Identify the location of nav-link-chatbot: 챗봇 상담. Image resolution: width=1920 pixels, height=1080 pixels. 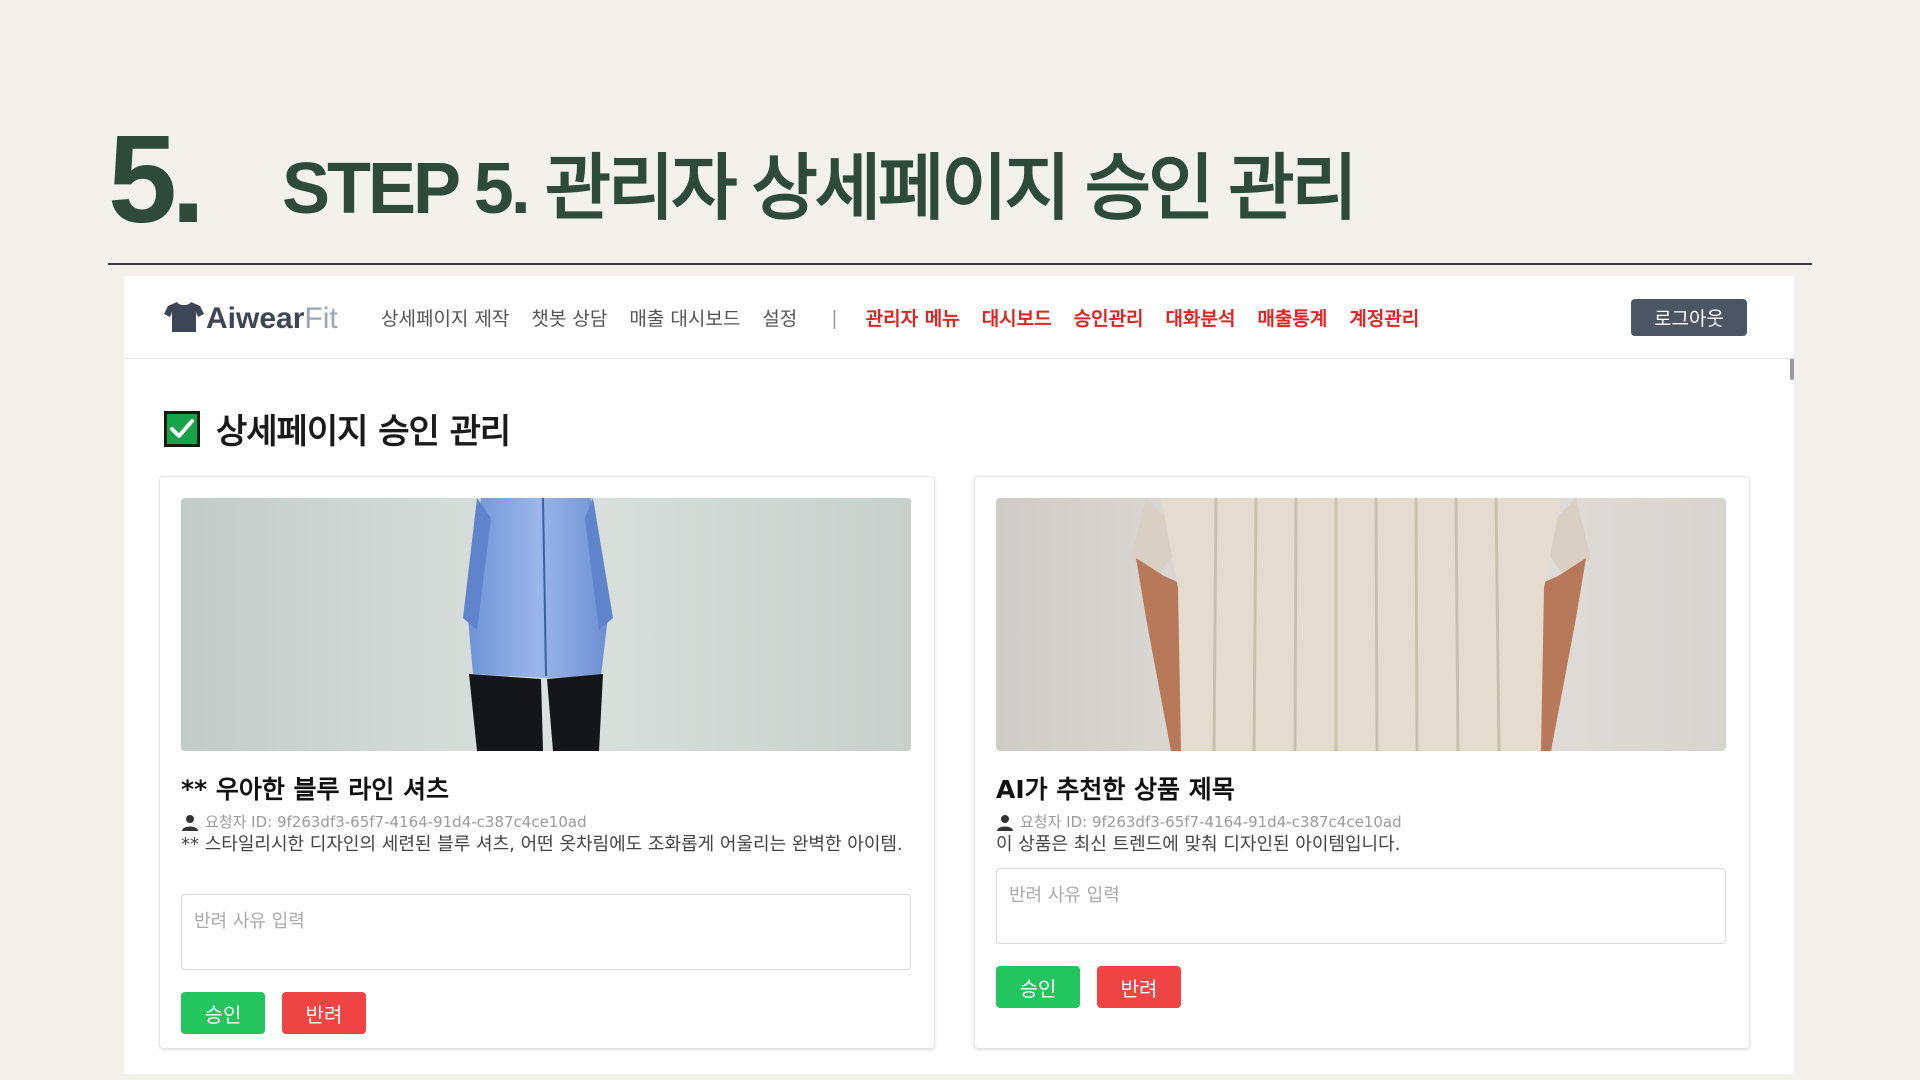
(569, 317).